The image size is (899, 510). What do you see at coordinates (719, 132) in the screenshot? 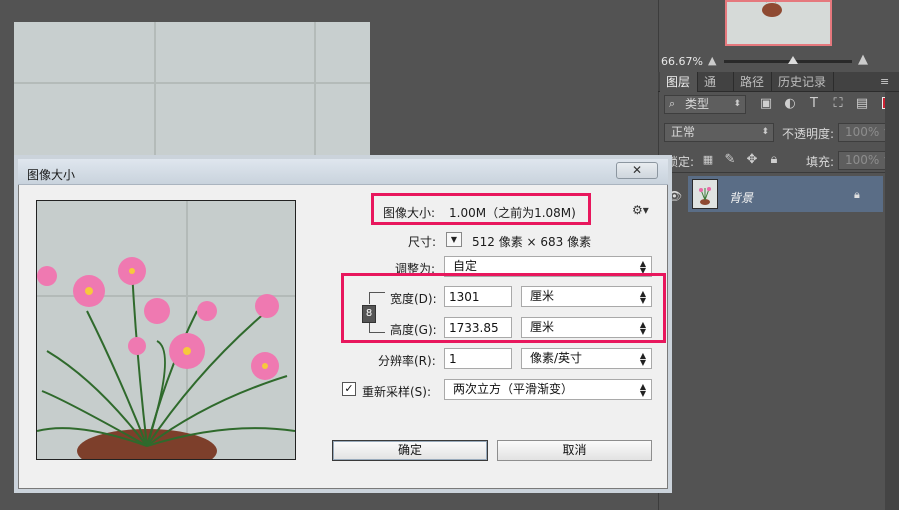
I see `blend-mode-select: 正常 ⬍` at bounding box center [719, 132].